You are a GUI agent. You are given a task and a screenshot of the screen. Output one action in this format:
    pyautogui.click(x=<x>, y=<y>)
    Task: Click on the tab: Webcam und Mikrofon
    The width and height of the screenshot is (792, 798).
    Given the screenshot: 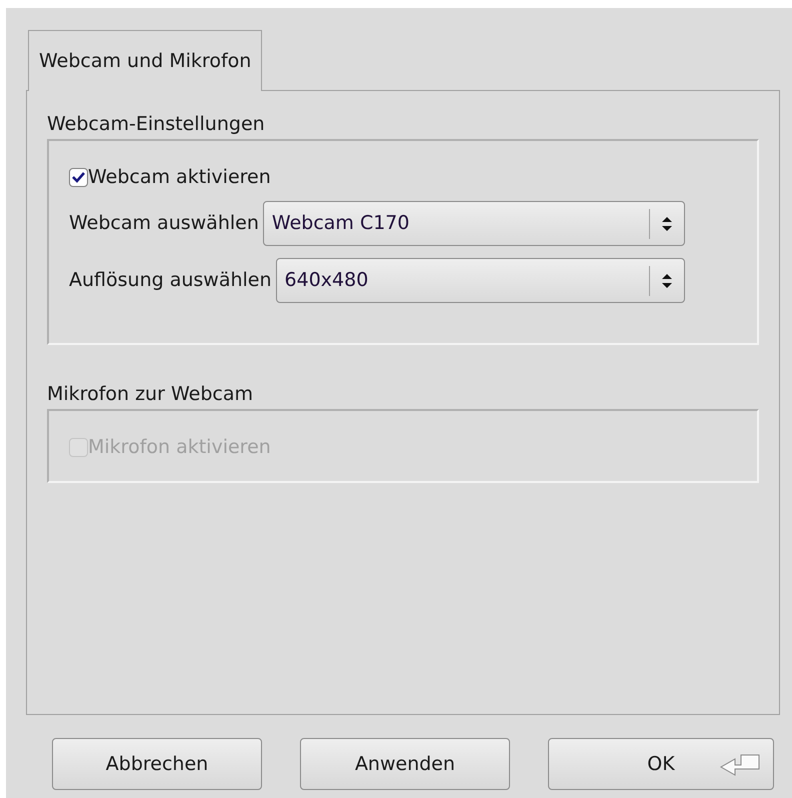 What is the action you would take?
    pyautogui.click(x=145, y=60)
    